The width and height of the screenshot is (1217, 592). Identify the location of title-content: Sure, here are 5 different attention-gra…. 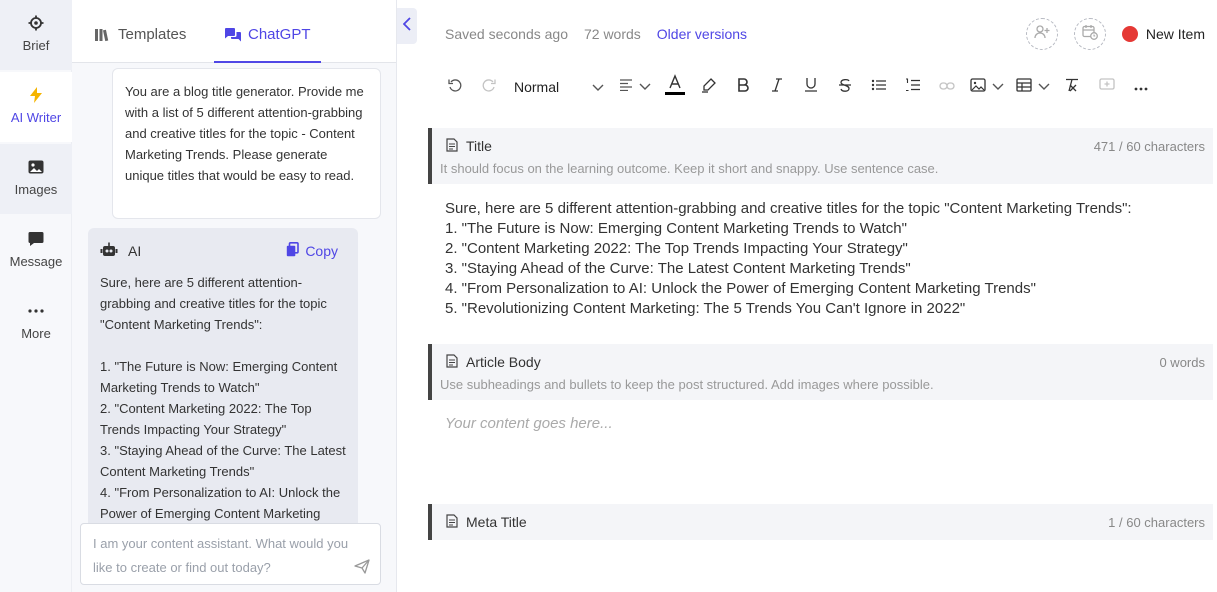
(788, 259).